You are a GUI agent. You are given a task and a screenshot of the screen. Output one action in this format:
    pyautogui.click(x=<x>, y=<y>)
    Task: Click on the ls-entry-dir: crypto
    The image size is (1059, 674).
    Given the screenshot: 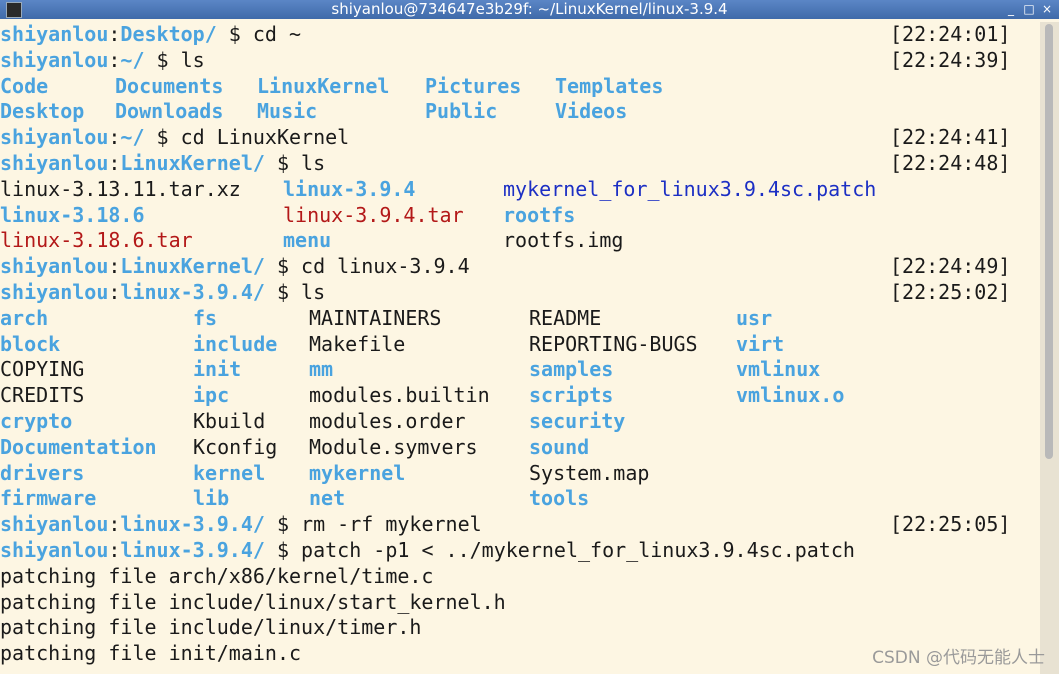 What is the action you would take?
    pyautogui.click(x=36, y=420)
    